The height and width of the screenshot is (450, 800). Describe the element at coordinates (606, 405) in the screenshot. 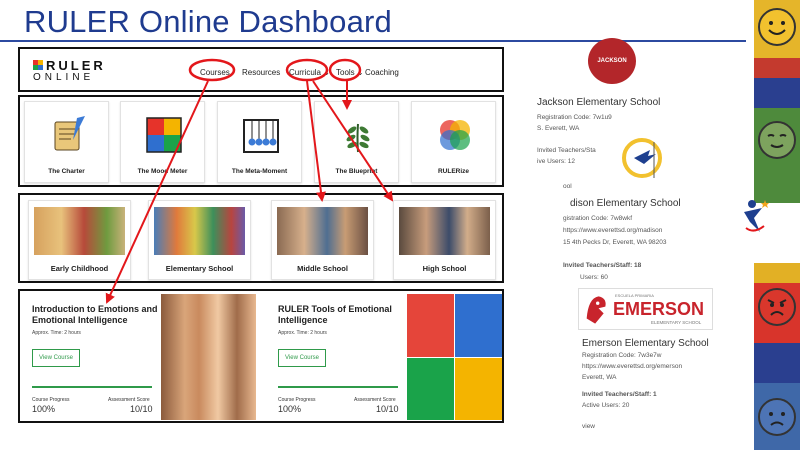

I see `emerson-active-users: Active Users: 20` at that location.